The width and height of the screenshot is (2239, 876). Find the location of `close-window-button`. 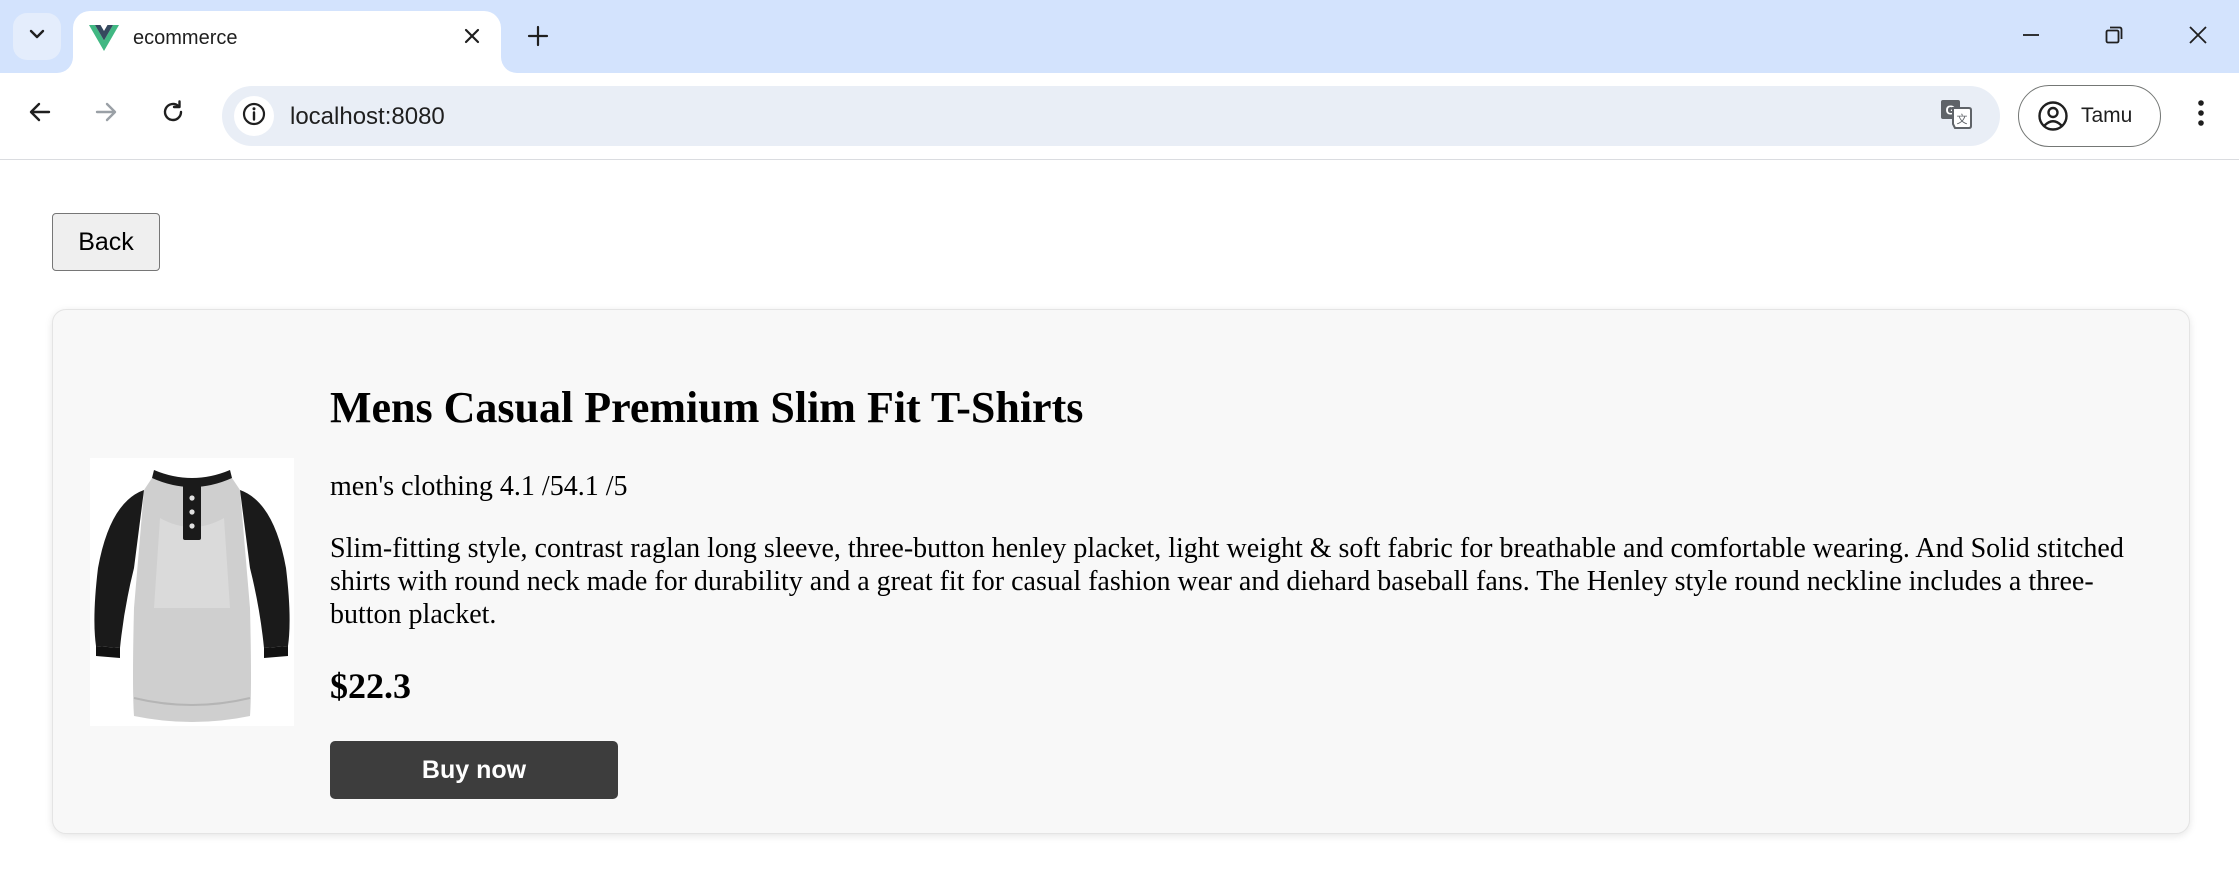

close-window-button is located at coordinates (2198, 37).